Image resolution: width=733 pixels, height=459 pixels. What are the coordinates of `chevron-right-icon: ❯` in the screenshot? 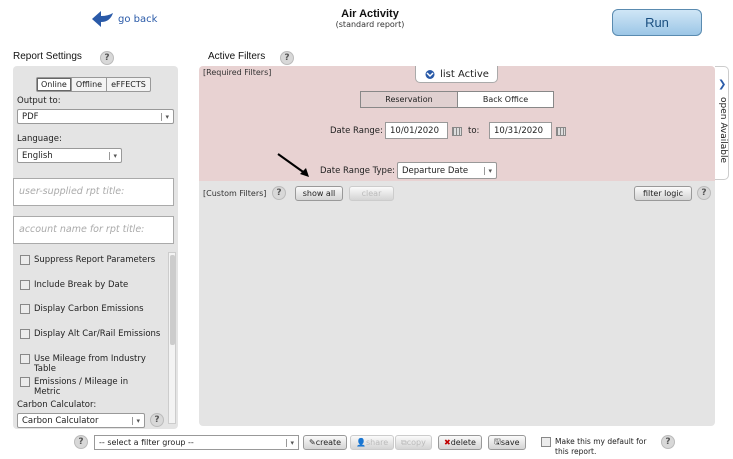 It's located at (722, 84).